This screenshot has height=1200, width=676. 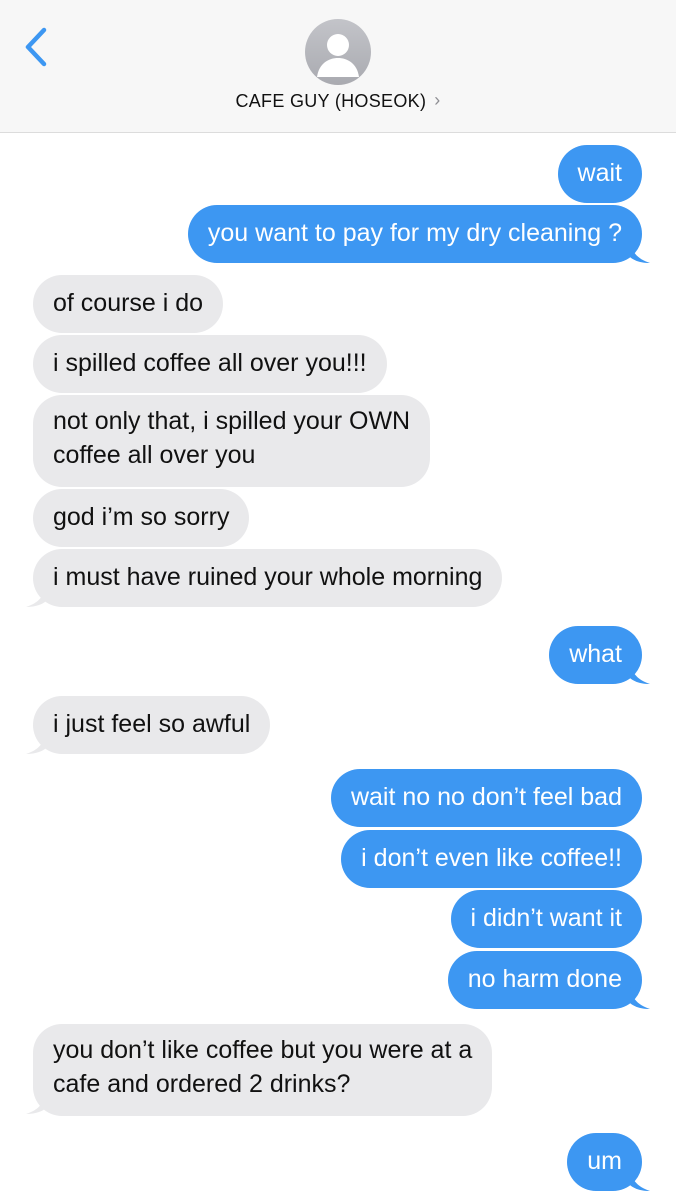 I want to click on conversation-header: CAFE GUY (HOSEOK) ›, so click(x=338, y=66).